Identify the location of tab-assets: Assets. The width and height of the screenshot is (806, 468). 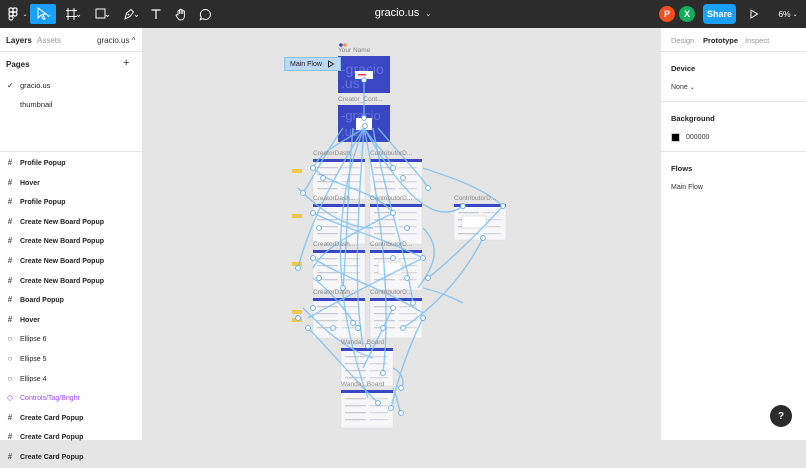
(49, 40).